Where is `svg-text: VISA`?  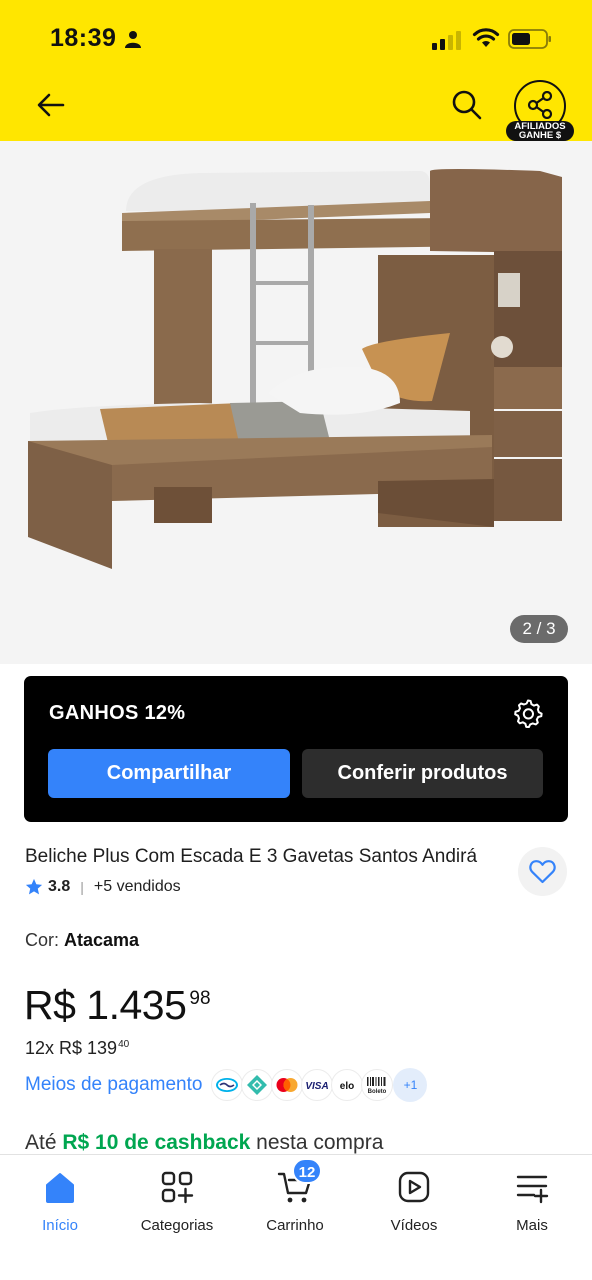 svg-text: VISA is located at coordinates (317, 1086).